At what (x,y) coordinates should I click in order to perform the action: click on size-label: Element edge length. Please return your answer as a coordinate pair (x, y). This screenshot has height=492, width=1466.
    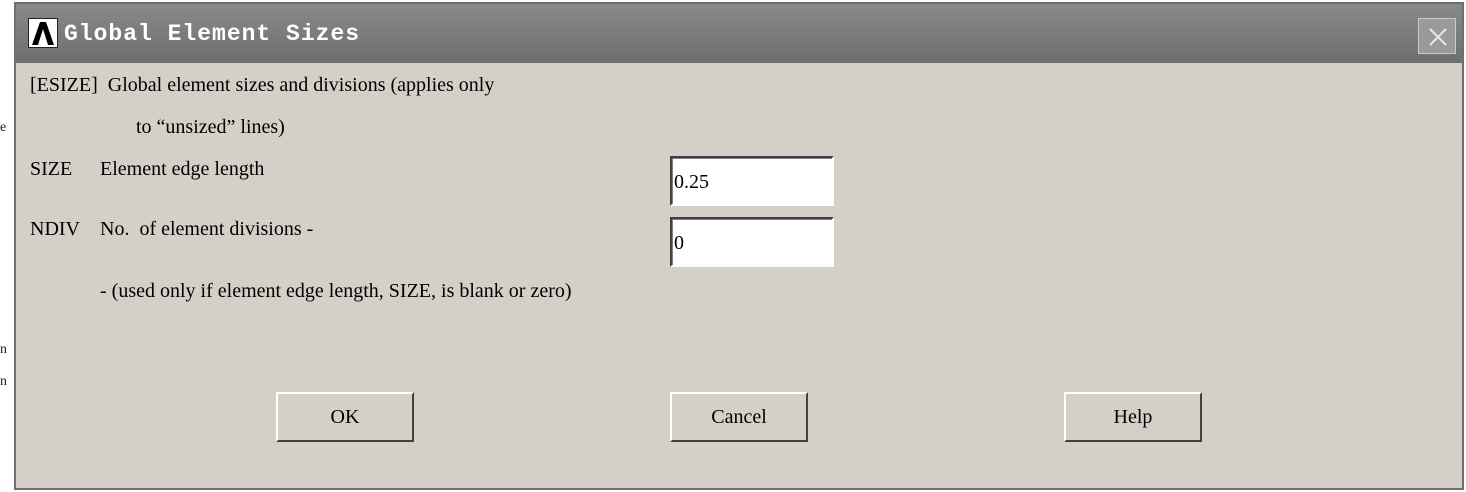
    Looking at the image, I should click on (182, 169).